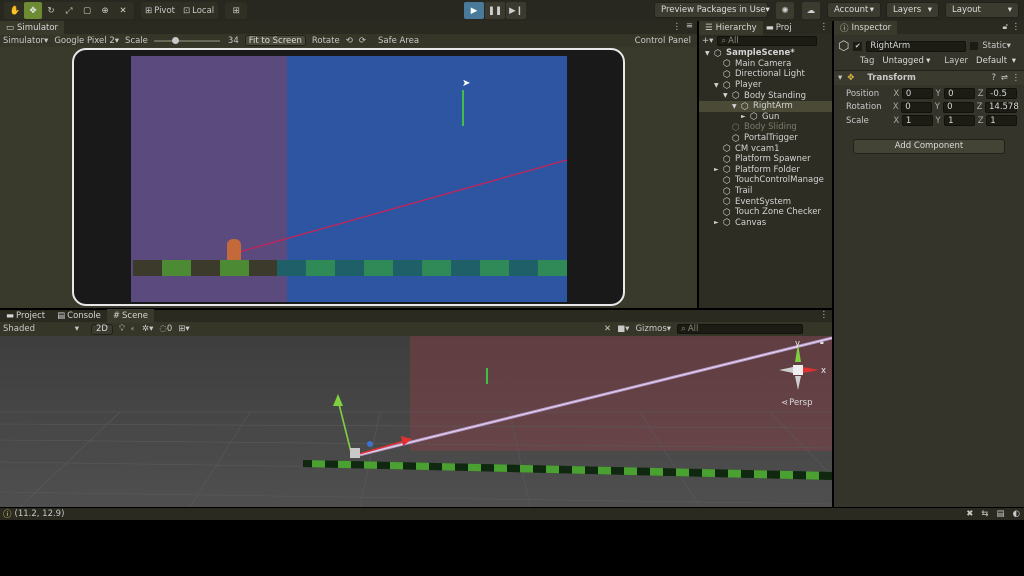  Describe the element at coordinates (349, 41) in the screenshot. I see `rotate-left-icon: ⟲` at that location.